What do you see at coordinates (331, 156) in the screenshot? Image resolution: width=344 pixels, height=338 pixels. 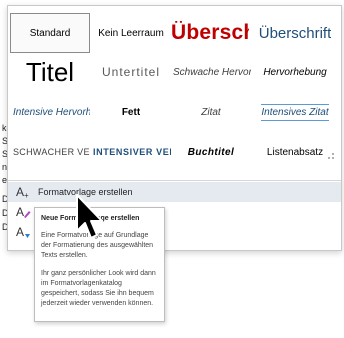 I see `resize-grip-icon` at bounding box center [331, 156].